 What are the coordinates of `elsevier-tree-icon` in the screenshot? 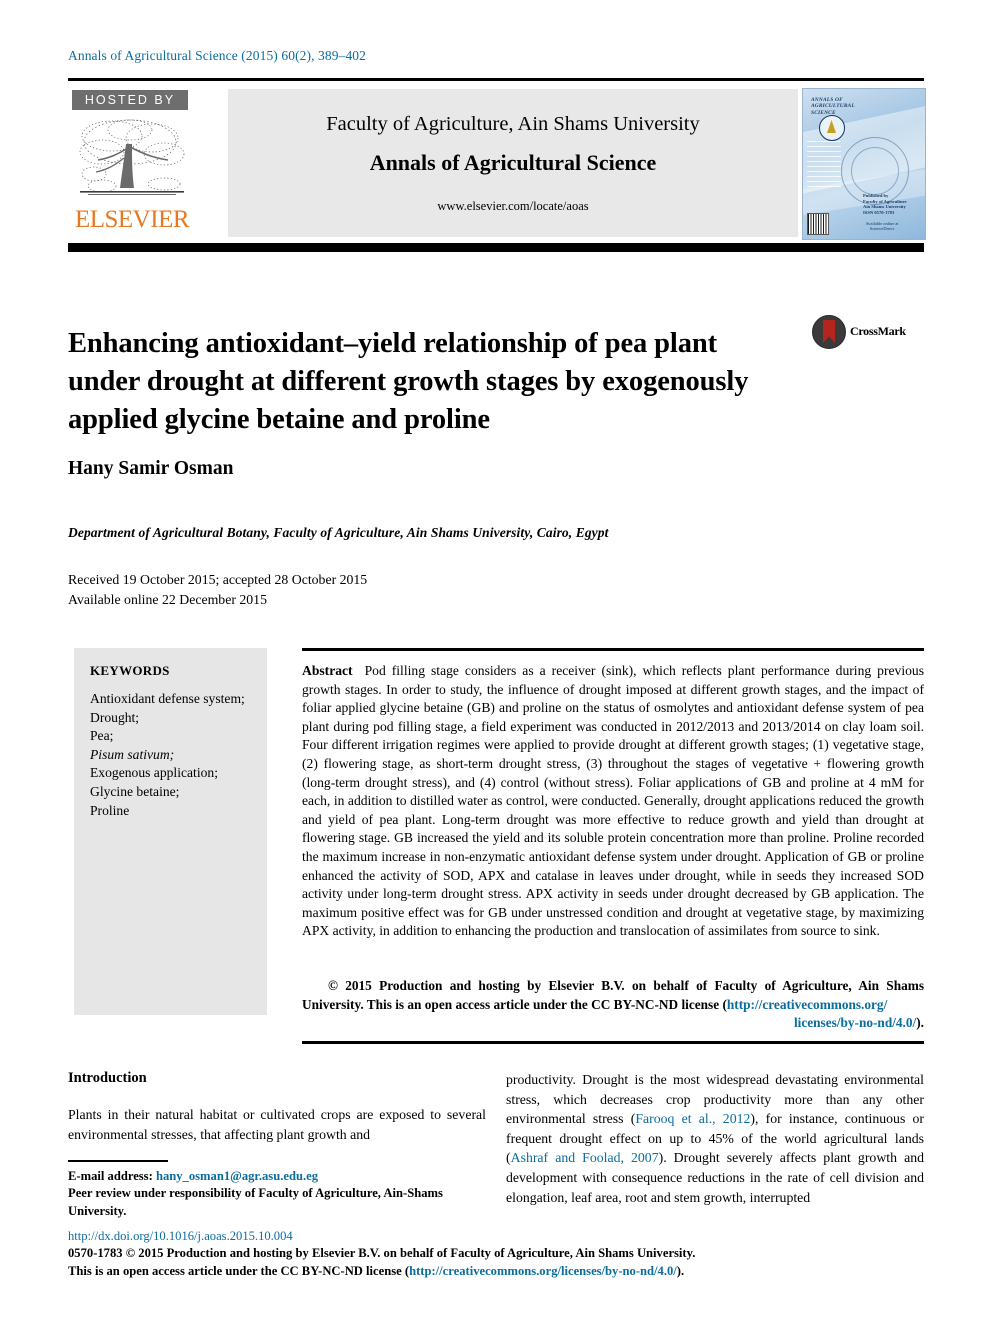 It's located at (132, 160).